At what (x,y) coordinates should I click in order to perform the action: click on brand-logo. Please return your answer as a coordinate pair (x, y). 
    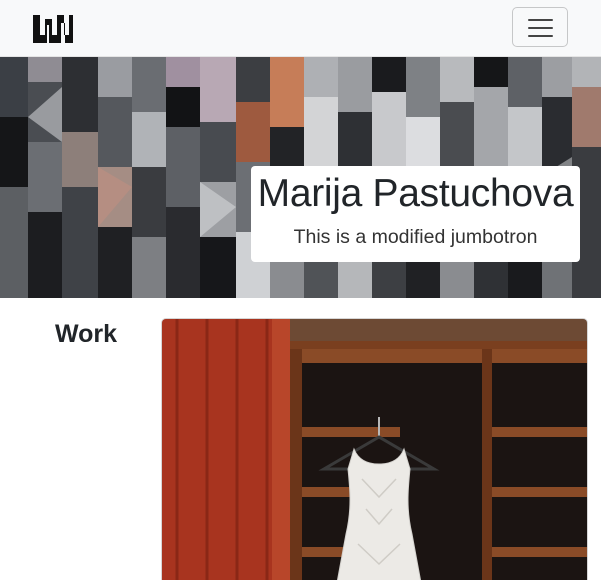
    Looking at the image, I should click on (53, 28).